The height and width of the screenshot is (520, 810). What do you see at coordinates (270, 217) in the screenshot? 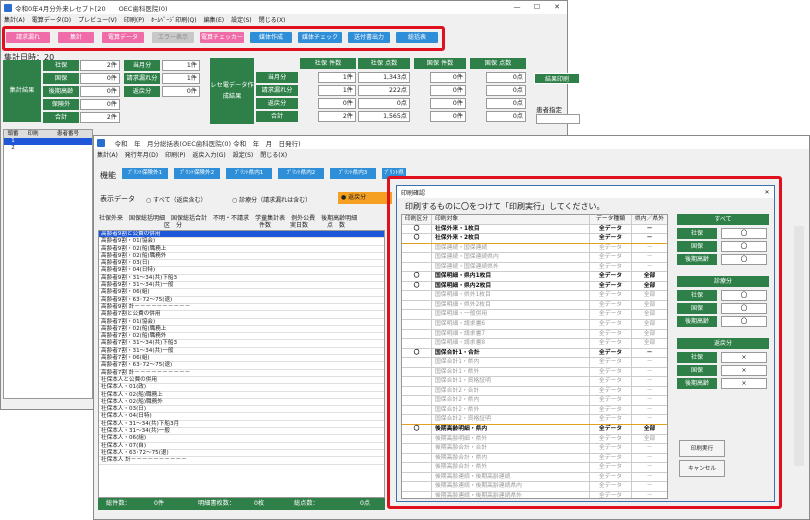
I see `tab-student: 学童集計表` at bounding box center [270, 217].